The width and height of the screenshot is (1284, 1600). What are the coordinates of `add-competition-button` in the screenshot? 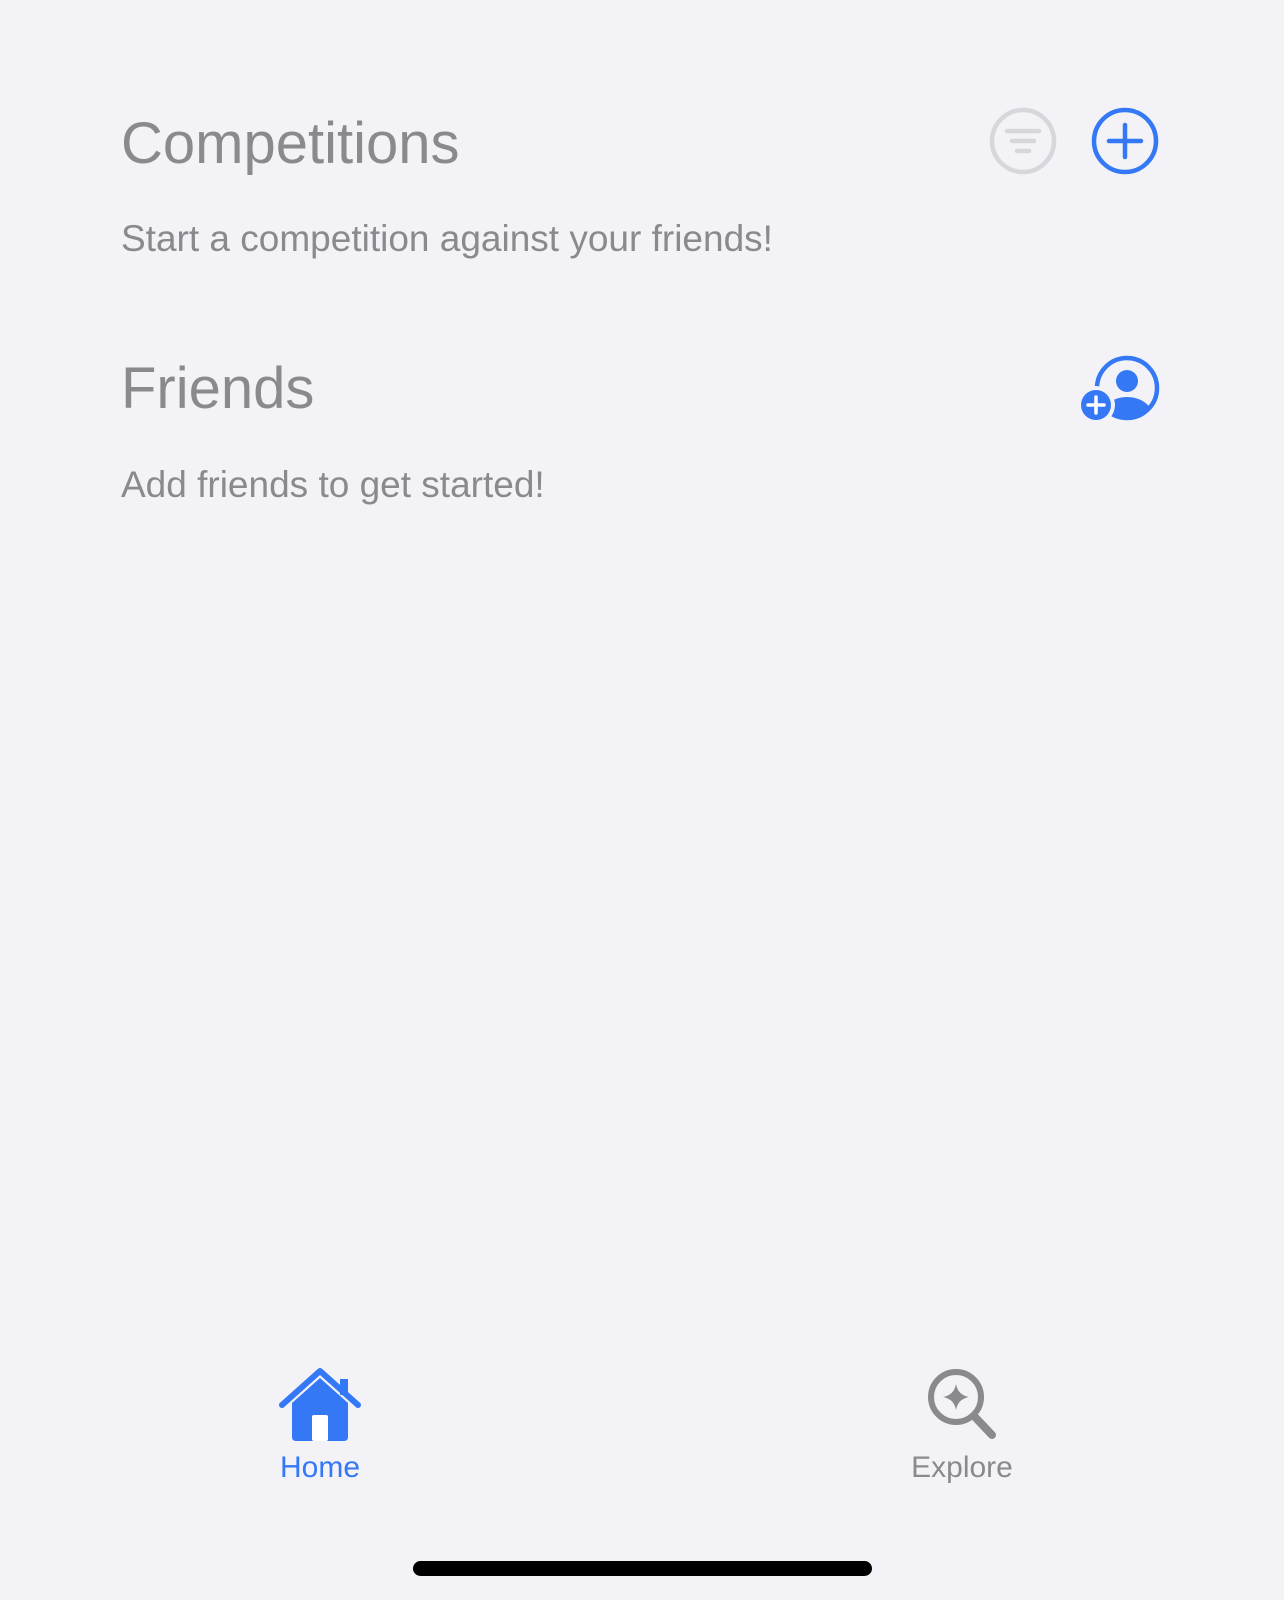 It's located at (1125, 141).